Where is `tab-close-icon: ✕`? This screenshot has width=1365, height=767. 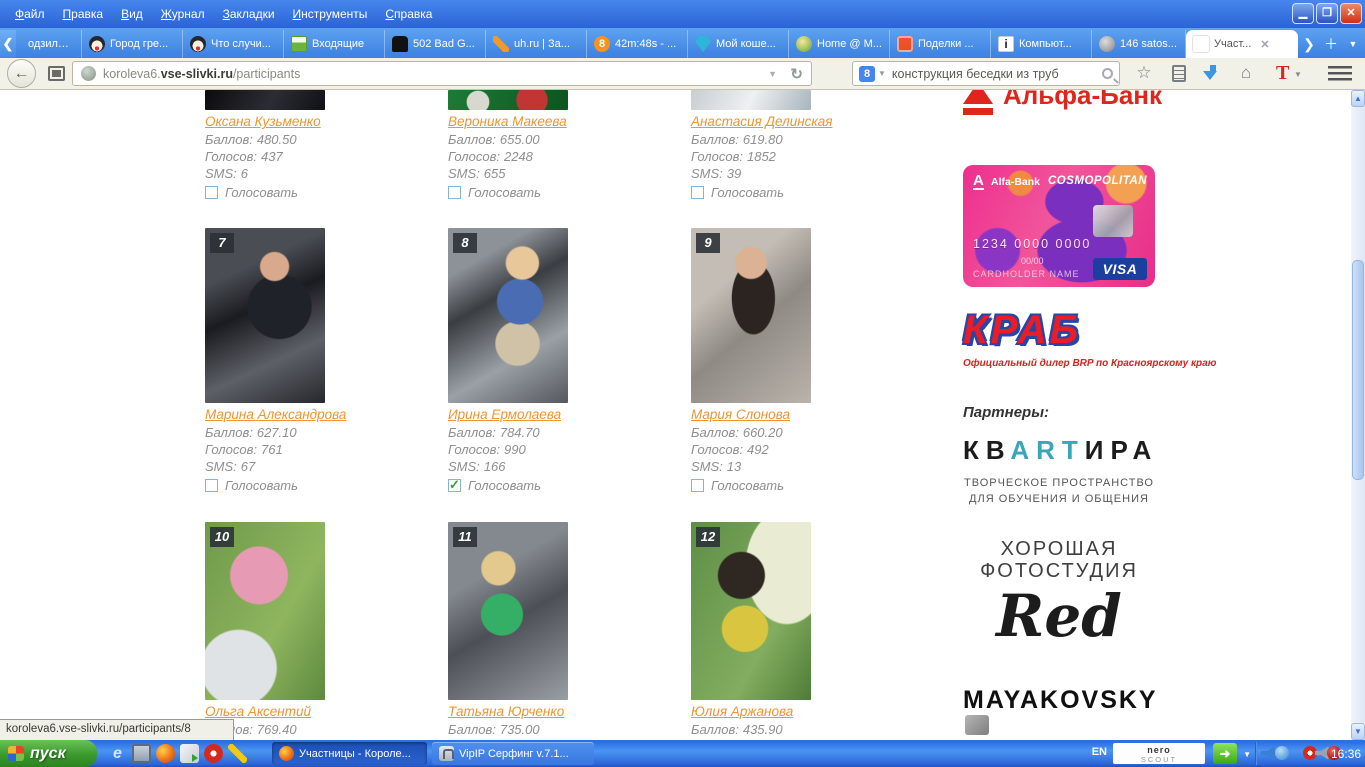 tab-close-icon: ✕ is located at coordinates (1264, 44).